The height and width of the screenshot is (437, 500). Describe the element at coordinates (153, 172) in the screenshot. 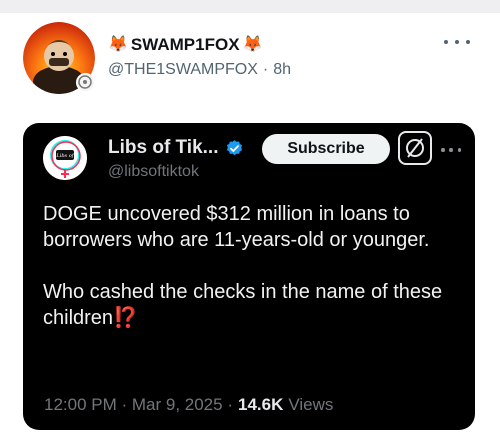

I see `quoted-handle: @libsoftiktok` at that location.